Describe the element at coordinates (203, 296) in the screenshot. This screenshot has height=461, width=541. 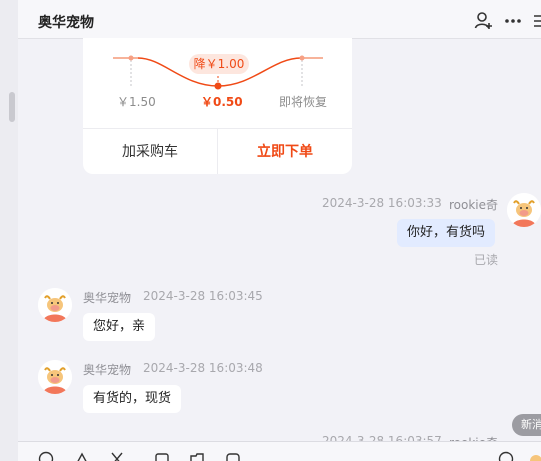
I see `message-time: 2024-3-28 16:03:45` at that location.